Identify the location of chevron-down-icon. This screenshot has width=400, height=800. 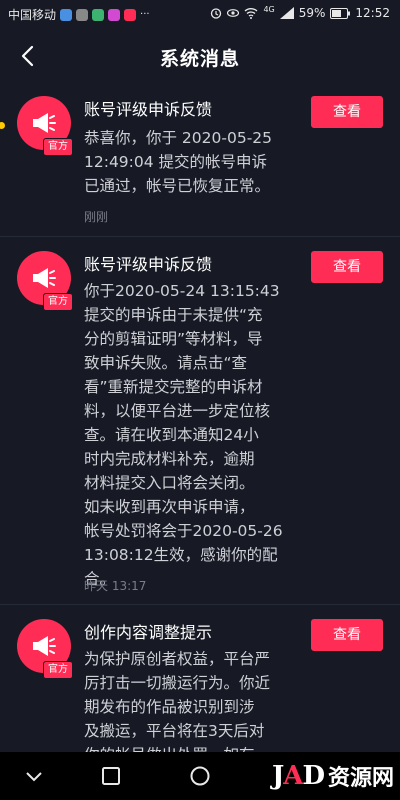
(34, 777).